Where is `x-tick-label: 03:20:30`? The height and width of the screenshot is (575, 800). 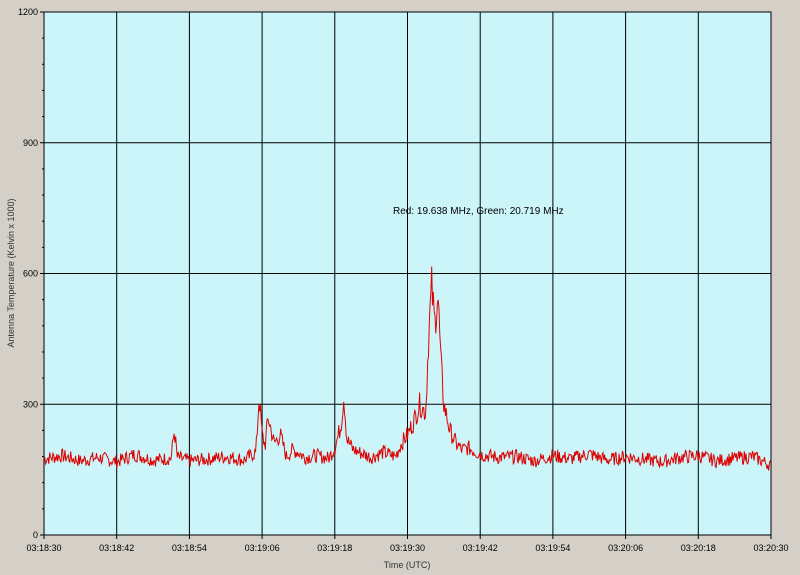
x-tick-label: 03:20:30 is located at coordinates (770, 548).